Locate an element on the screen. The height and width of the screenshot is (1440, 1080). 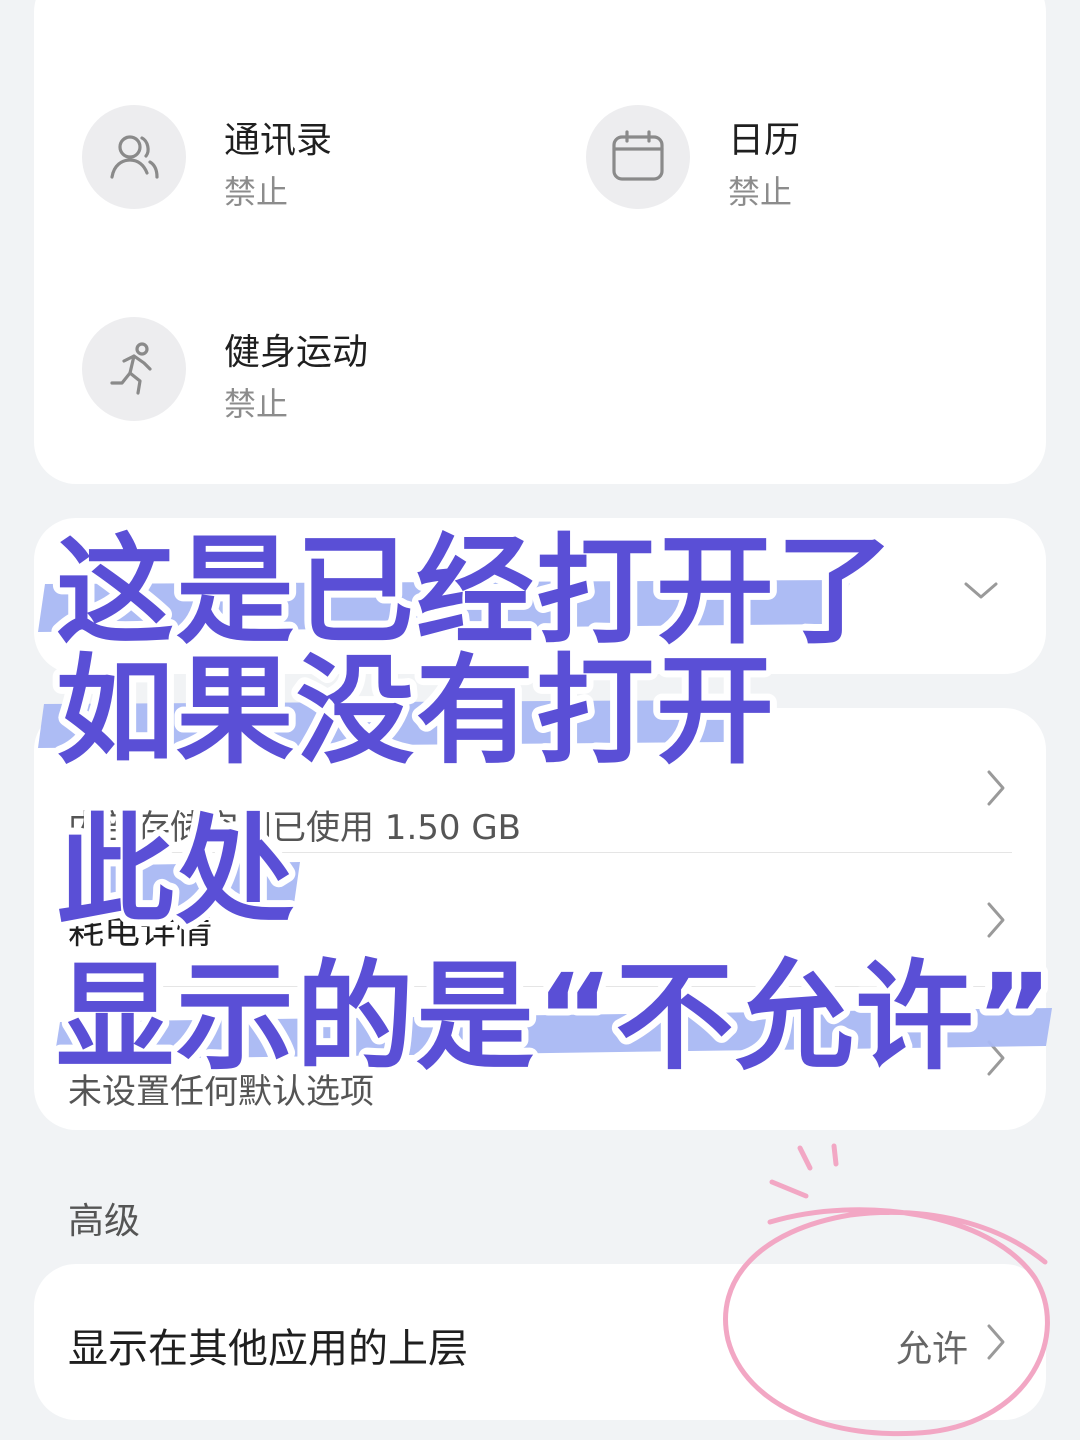
chevron-down-icon is located at coordinates (981, 592).